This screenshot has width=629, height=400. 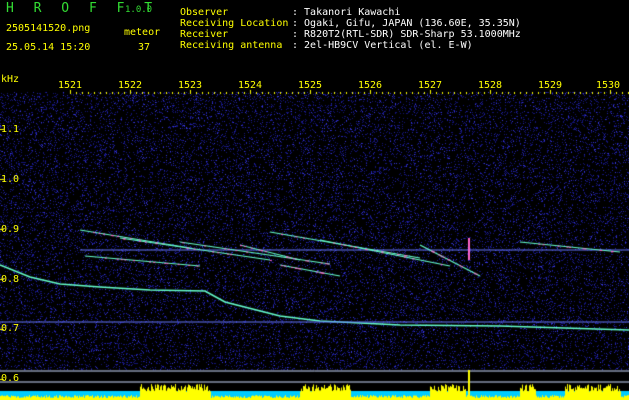 I want to click on antenna-value: : 2el-HB9CV Vertical (el. E-W), so click(x=382, y=45).